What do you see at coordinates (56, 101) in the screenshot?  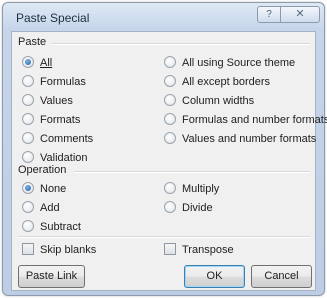 I see `option-label: Values` at bounding box center [56, 101].